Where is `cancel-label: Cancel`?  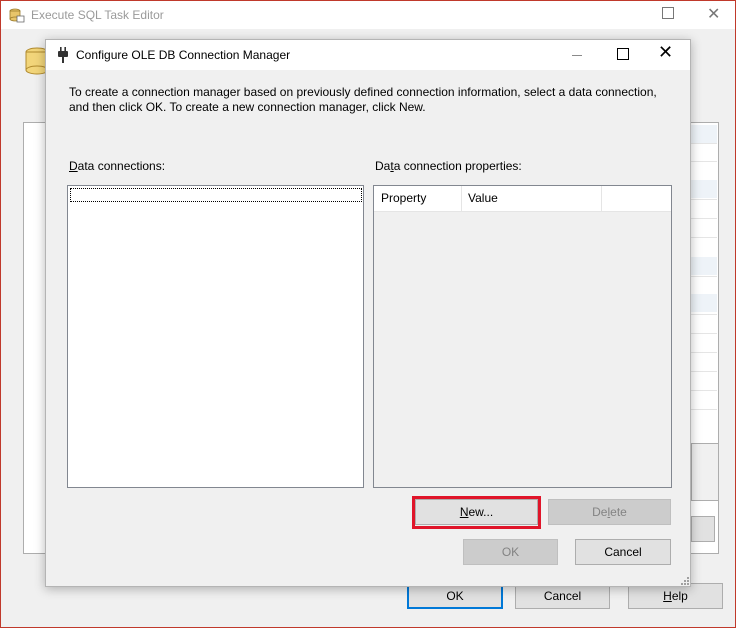
cancel-label: Cancel is located at coordinates (623, 552).